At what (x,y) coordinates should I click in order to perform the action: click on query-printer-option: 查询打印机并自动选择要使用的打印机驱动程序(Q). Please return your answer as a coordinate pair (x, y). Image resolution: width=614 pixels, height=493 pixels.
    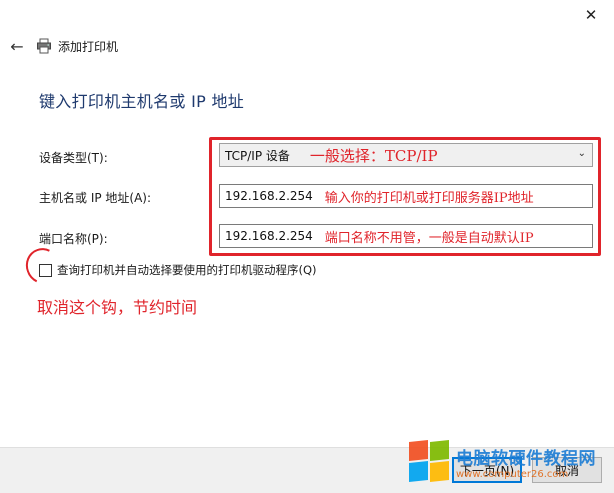
    Looking at the image, I should click on (178, 270).